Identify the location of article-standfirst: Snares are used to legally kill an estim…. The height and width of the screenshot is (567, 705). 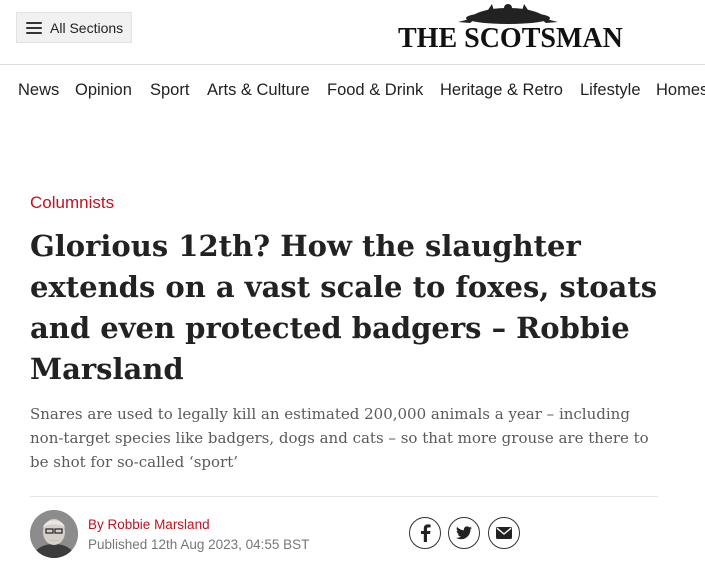
(339, 438).